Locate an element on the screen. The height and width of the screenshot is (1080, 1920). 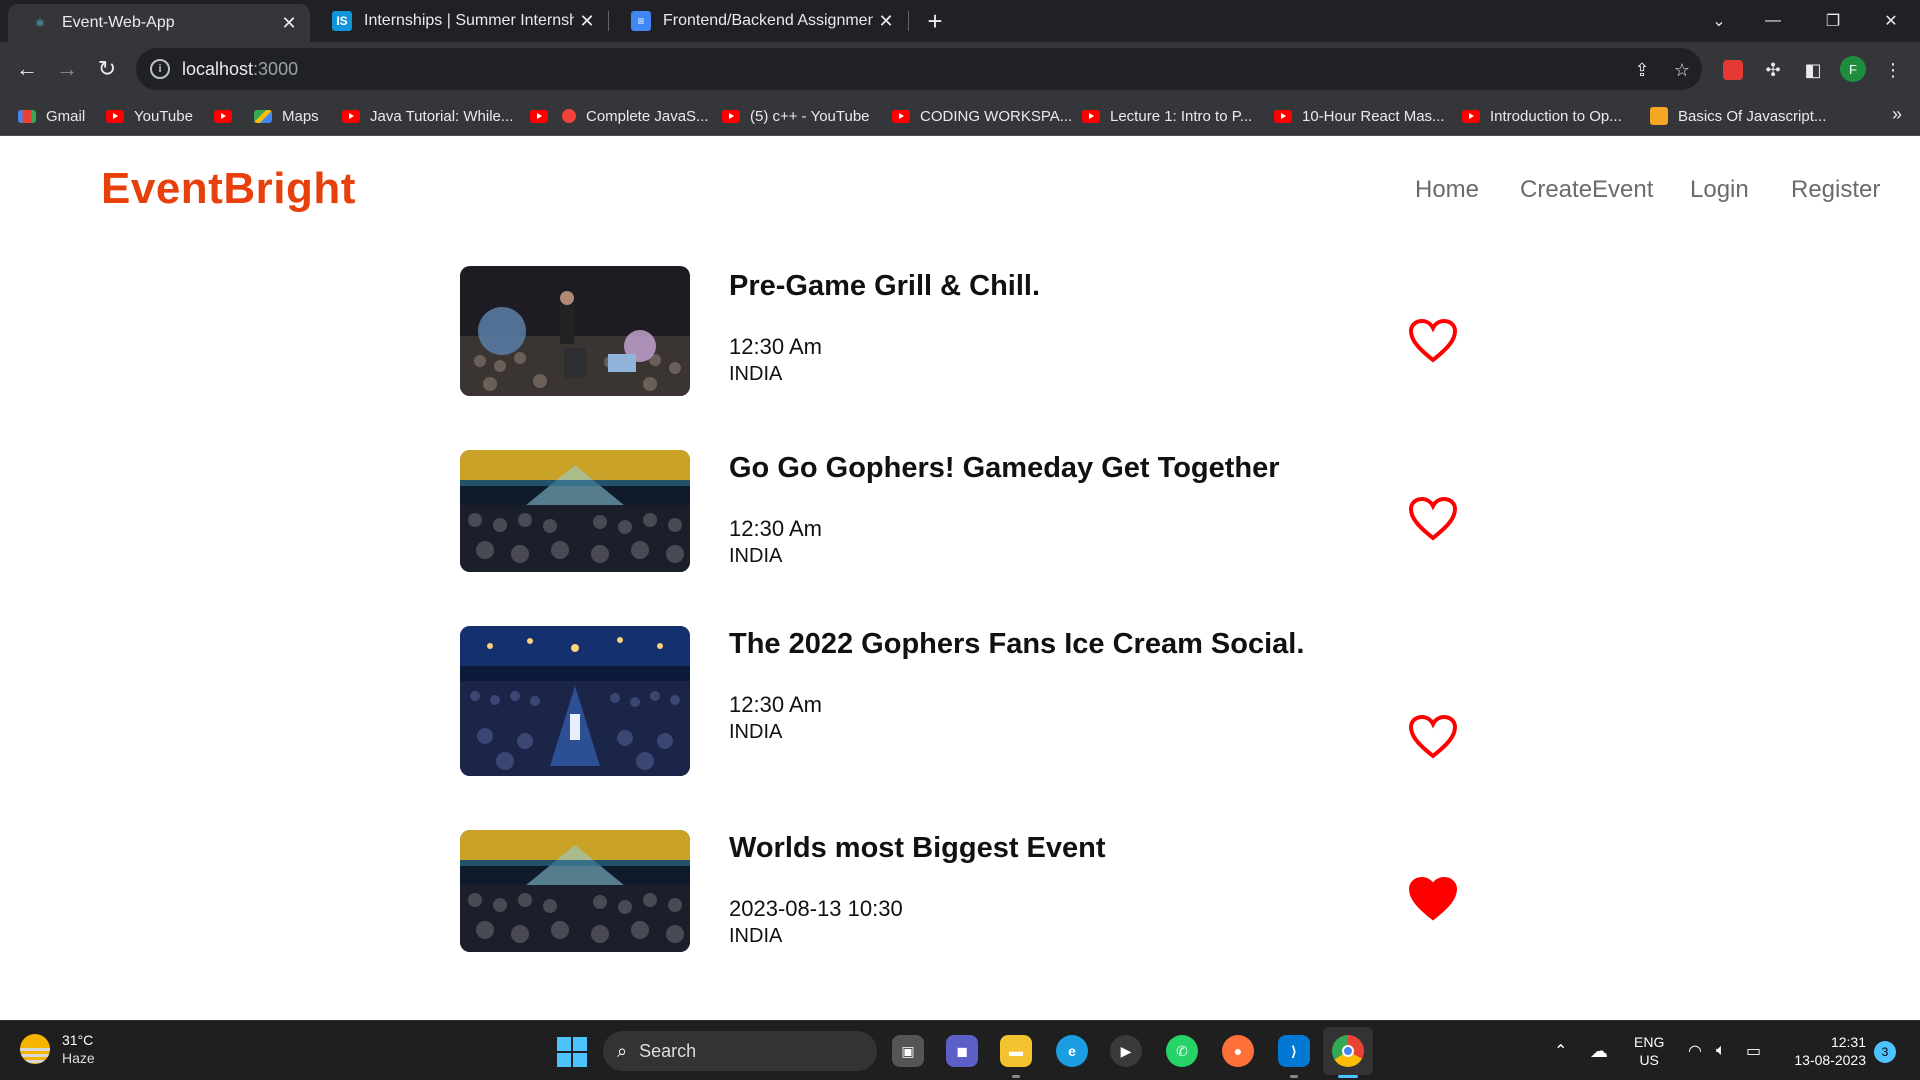
event-title: Worlds most Biggest Event is located at coordinates (917, 848).